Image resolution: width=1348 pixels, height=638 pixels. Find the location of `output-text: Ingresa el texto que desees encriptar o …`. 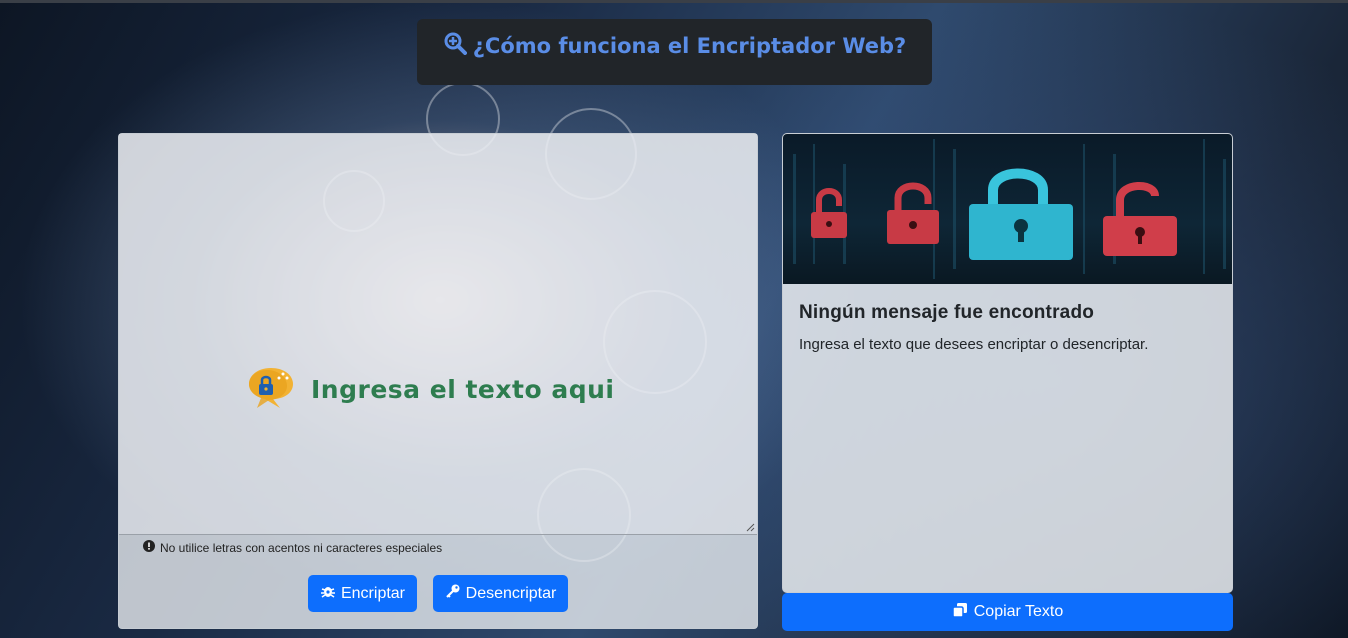

output-text: Ingresa el texto que desees encriptar o … is located at coordinates (974, 344).